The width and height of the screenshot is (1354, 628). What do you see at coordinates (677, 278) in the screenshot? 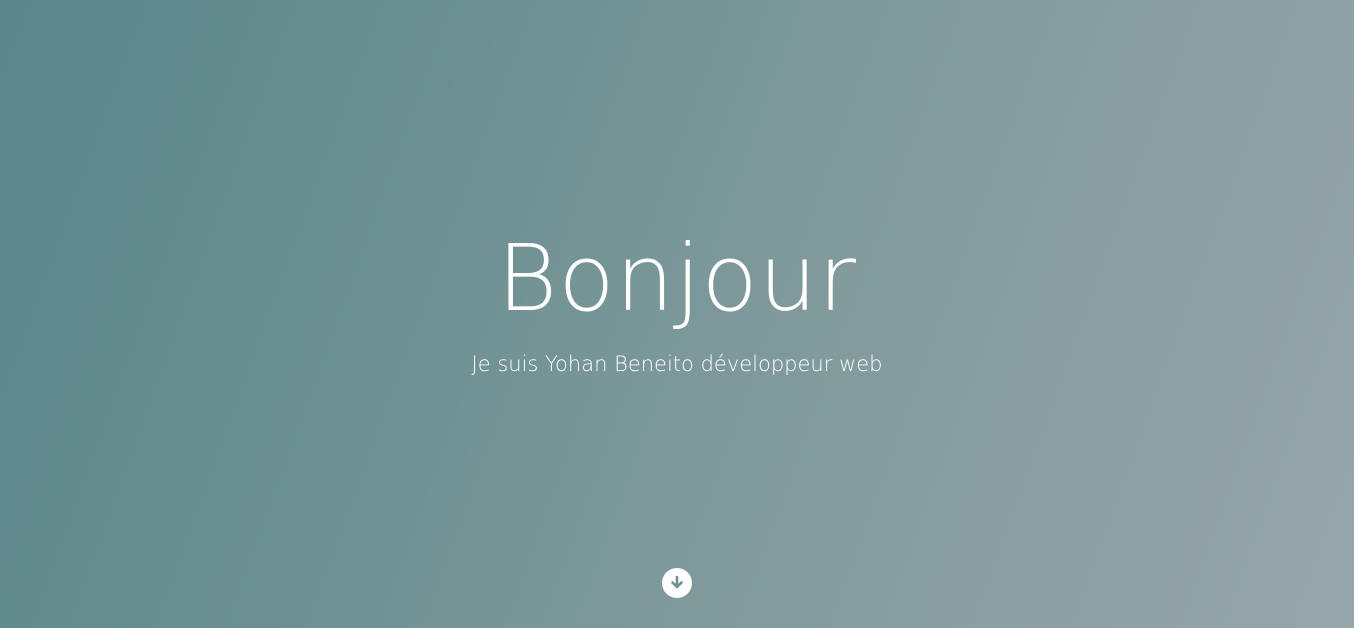
I see `hero-title: Bonjour` at bounding box center [677, 278].